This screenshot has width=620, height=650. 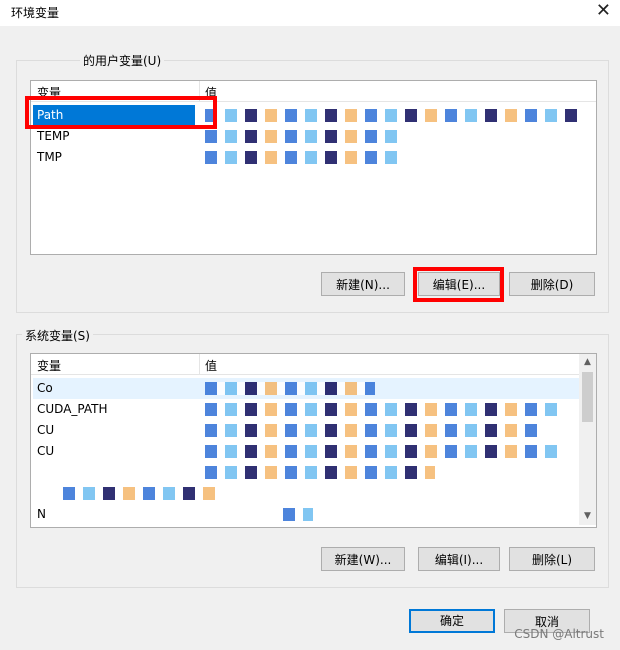 I want to click on highlight-box-edit, so click(x=458, y=284).